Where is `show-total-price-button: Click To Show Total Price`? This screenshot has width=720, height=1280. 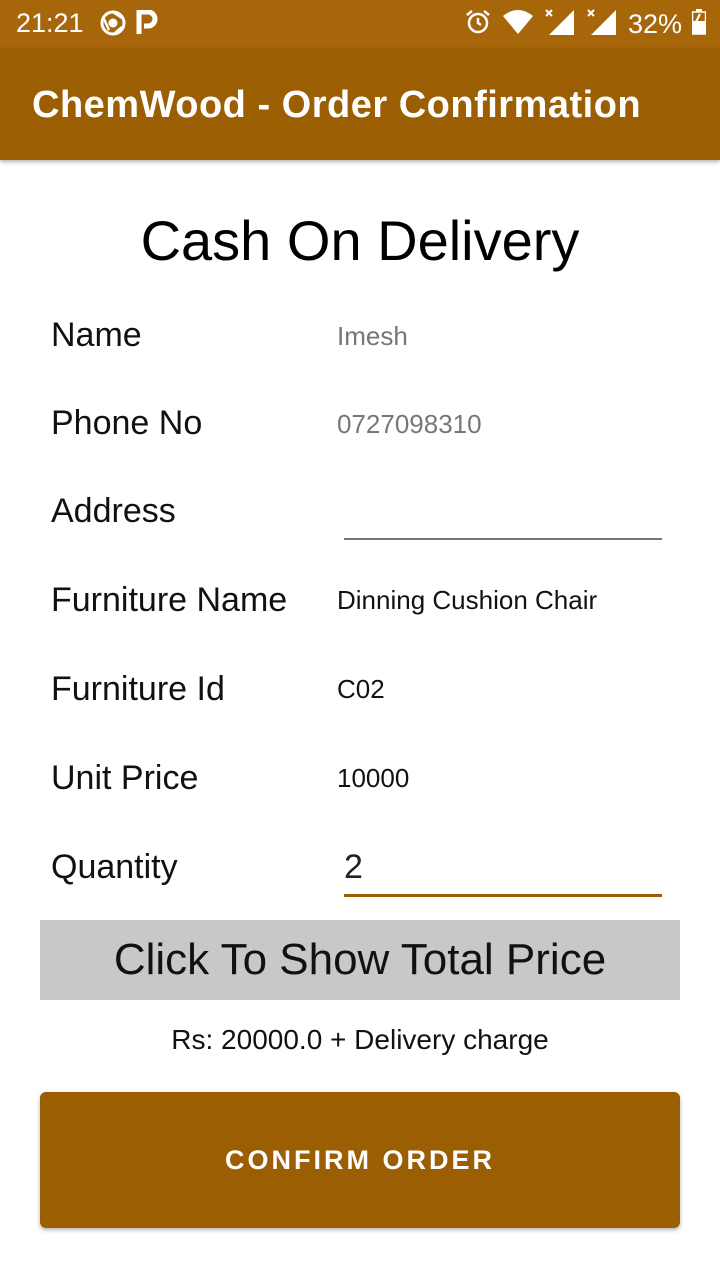 show-total-price-button: Click To Show Total Price is located at coordinates (360, 960).